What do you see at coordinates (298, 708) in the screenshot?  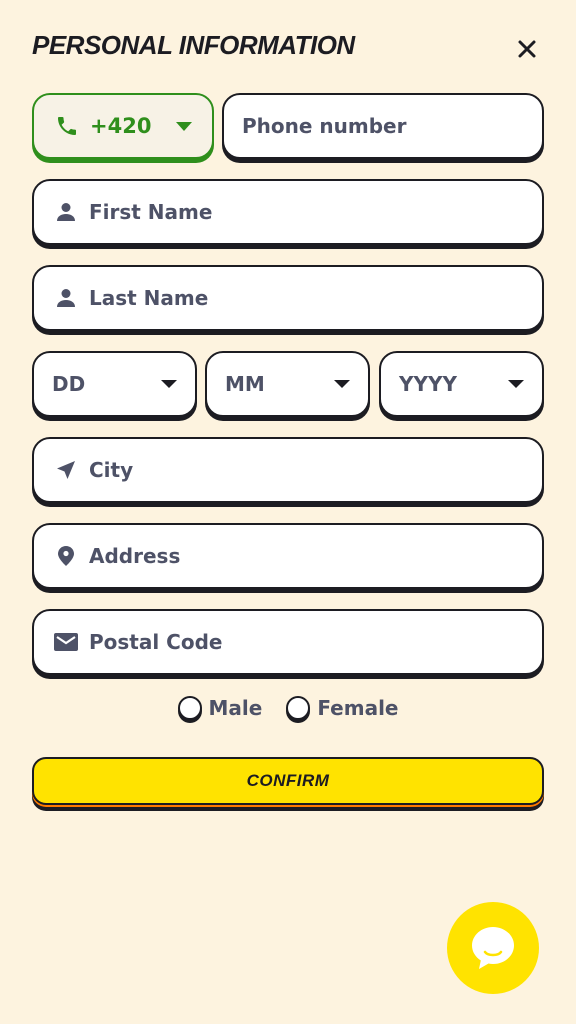 I see `female-radio` at bounding box center [298, 708].